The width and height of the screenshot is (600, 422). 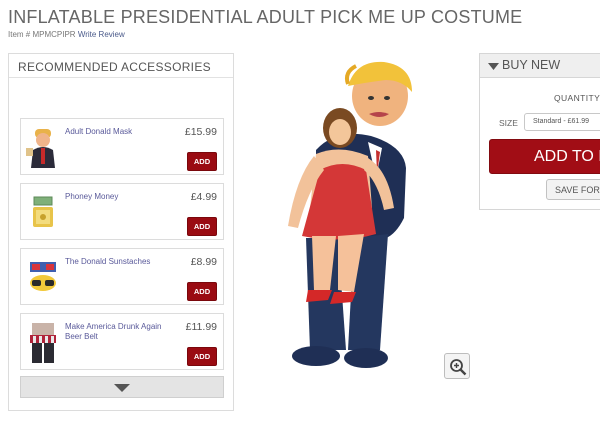 What do you see at coordinates (562, 122) in the screenshot?
I see `size-select: Standard - £61.99` at bounding box center [562, 122].